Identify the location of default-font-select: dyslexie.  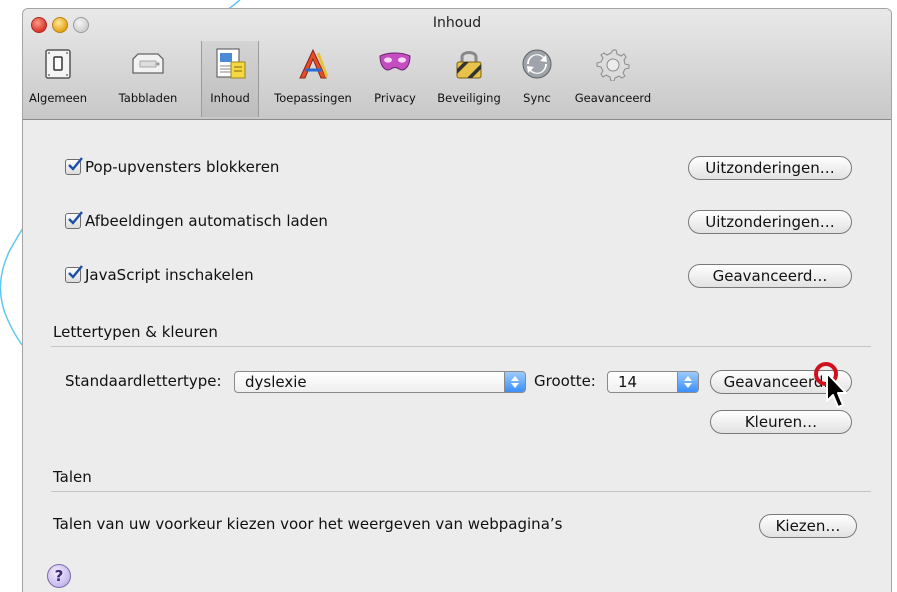
(380, 382).